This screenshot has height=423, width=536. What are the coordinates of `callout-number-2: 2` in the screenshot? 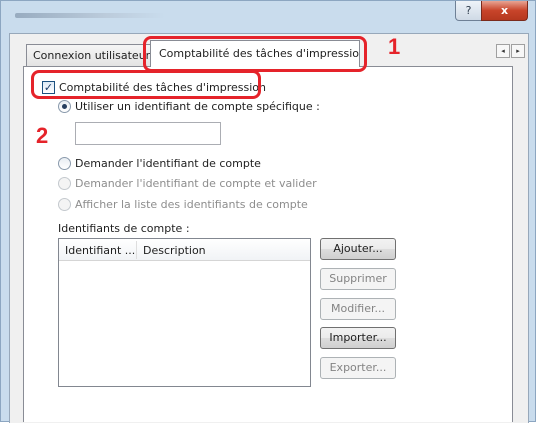 It's located at (42, 135).